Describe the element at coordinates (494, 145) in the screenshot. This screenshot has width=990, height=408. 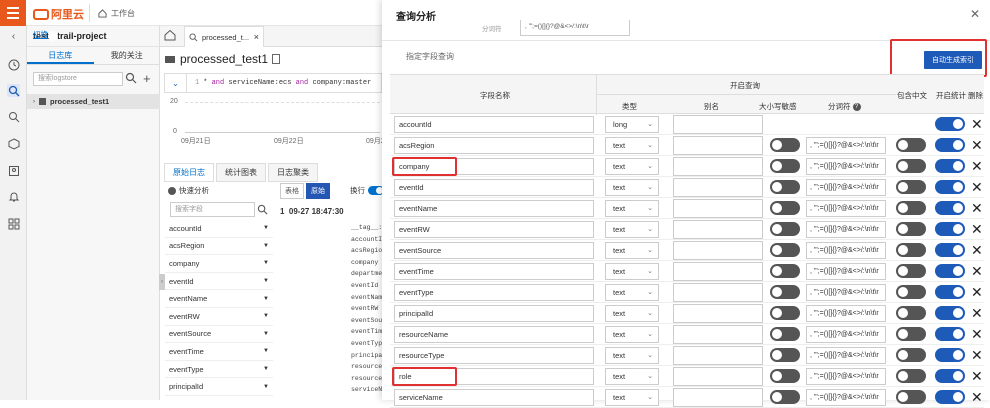
I see `field-name-input: acsRegion` at that location.